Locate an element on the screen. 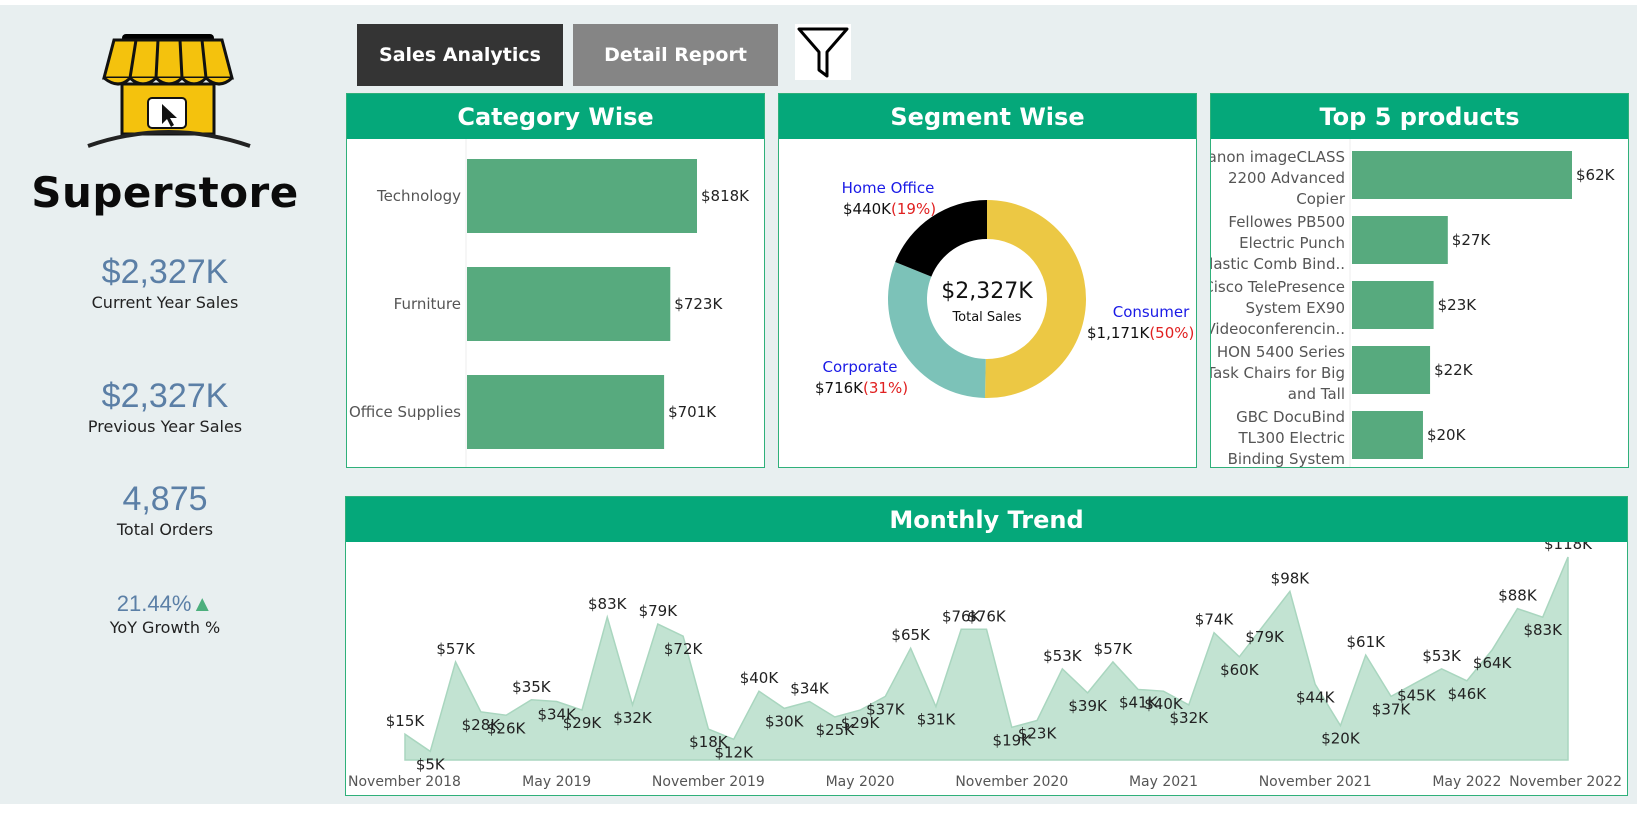 Image resolution: width=1637 pixels, height=813 pixels. product-value-label: $62K is located at coordinates (1596, 175).